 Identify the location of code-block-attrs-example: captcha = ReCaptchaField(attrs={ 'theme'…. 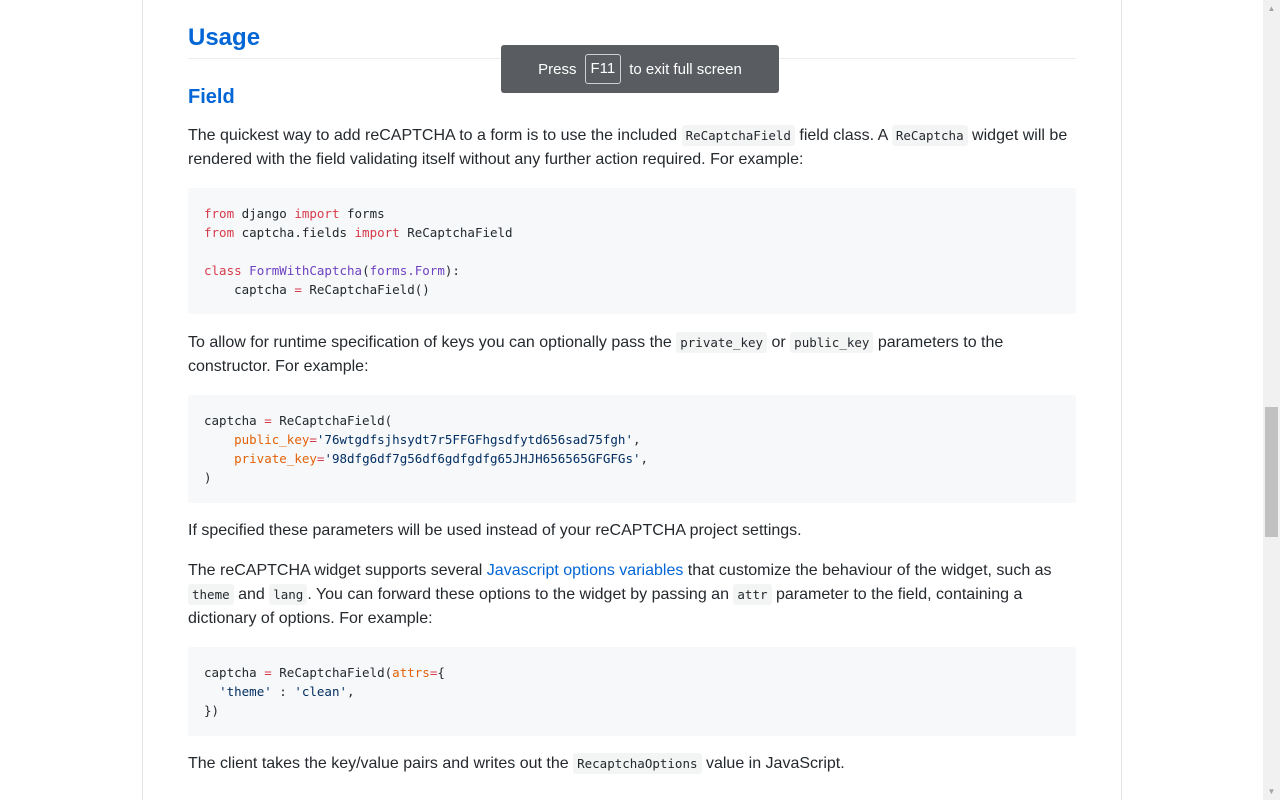
(632, 691).